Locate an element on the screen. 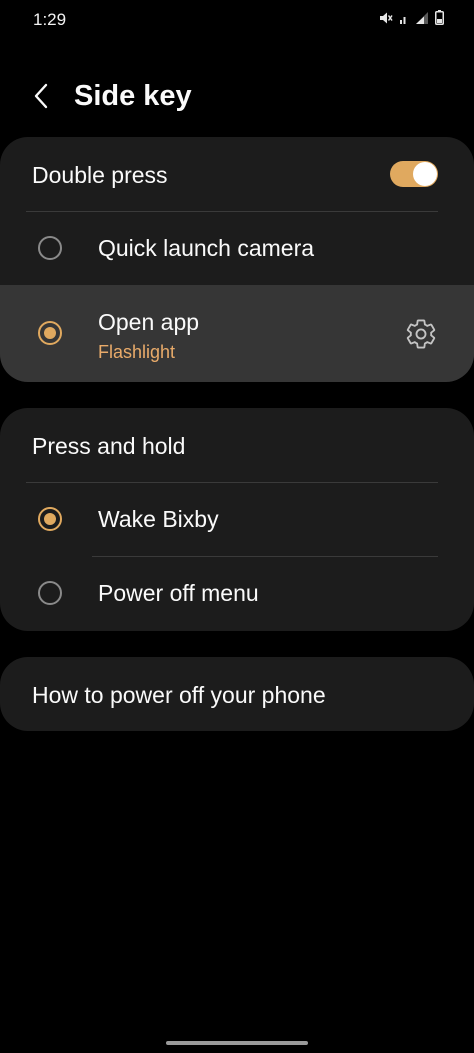  status-bar: 1:29 is located at coordinates (237, 20).